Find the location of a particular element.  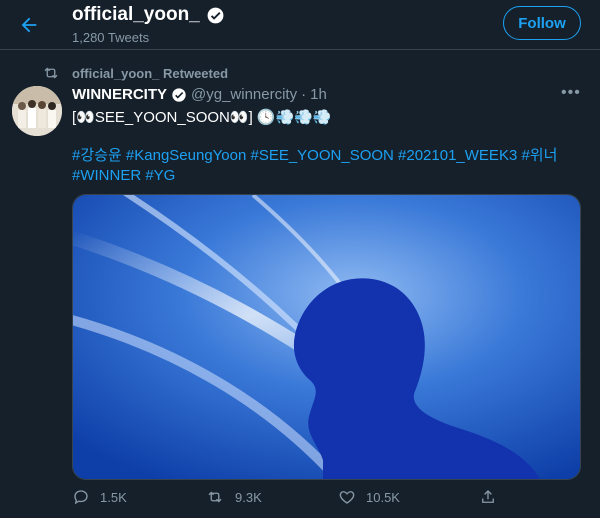

follow-button: Follow is located at coordinates (542, 23).